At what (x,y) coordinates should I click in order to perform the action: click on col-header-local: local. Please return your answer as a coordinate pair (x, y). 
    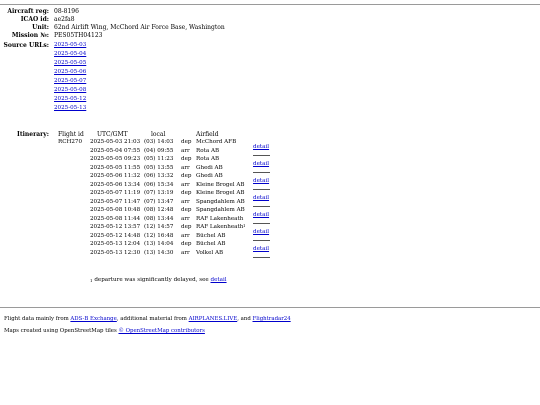
    Looking at the image, I should click on (158, 134).